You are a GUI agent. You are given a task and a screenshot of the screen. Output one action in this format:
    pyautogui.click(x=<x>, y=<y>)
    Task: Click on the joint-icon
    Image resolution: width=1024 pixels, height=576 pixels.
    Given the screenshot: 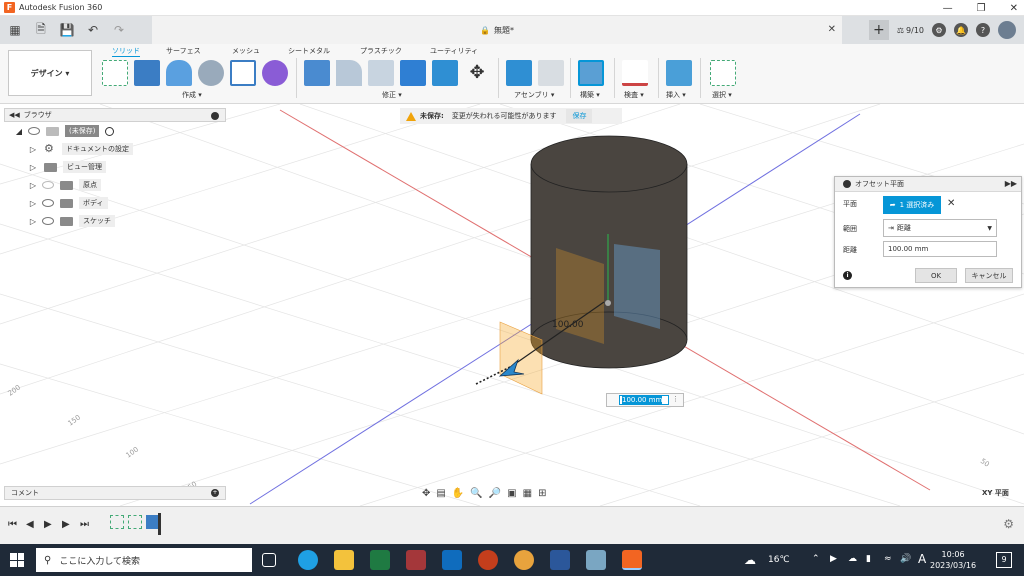 What is the action you would take?
    pyautogui.click(x=551, y=73)
    